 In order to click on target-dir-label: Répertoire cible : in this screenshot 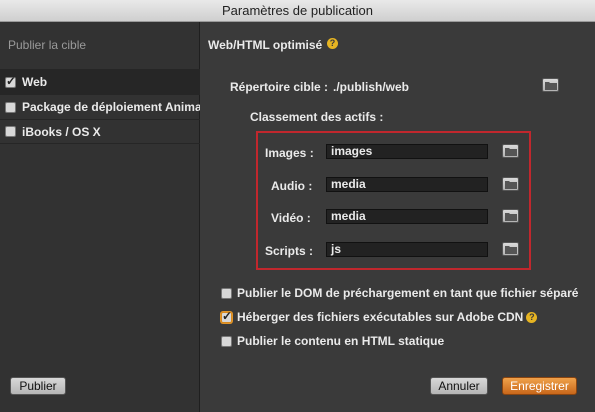, I will do `click(279, 87)`.